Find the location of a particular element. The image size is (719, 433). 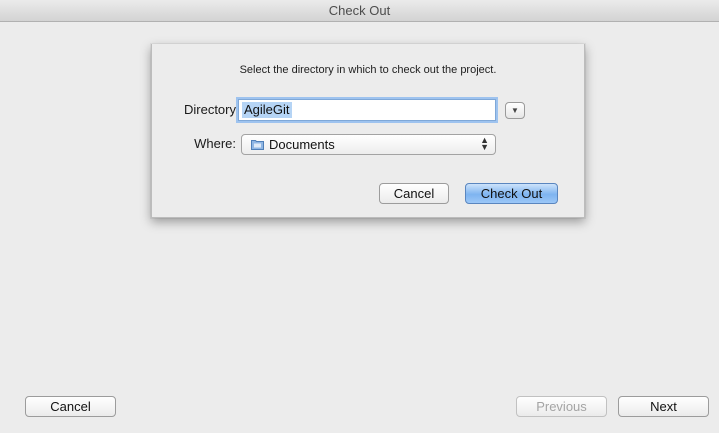

directory-value: AgileGit is located at coordinates (267, 110).